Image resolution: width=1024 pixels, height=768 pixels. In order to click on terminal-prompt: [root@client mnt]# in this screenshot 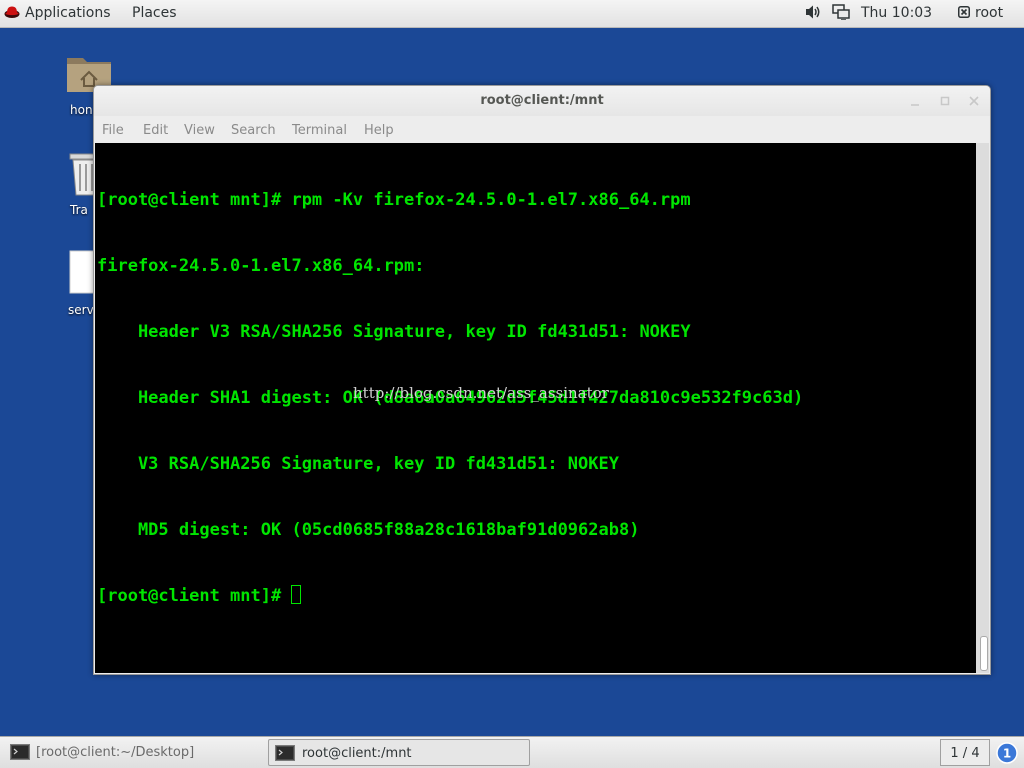, I will do `click(194, 596)`.